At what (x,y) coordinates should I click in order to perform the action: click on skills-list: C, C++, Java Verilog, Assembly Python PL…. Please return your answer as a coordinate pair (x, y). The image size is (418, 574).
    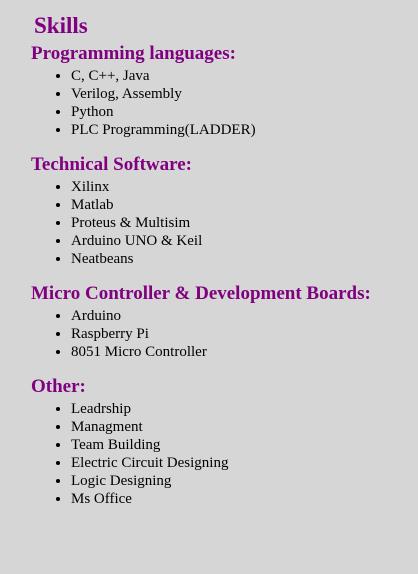
    Looking at the image, I should click on (209, 103).